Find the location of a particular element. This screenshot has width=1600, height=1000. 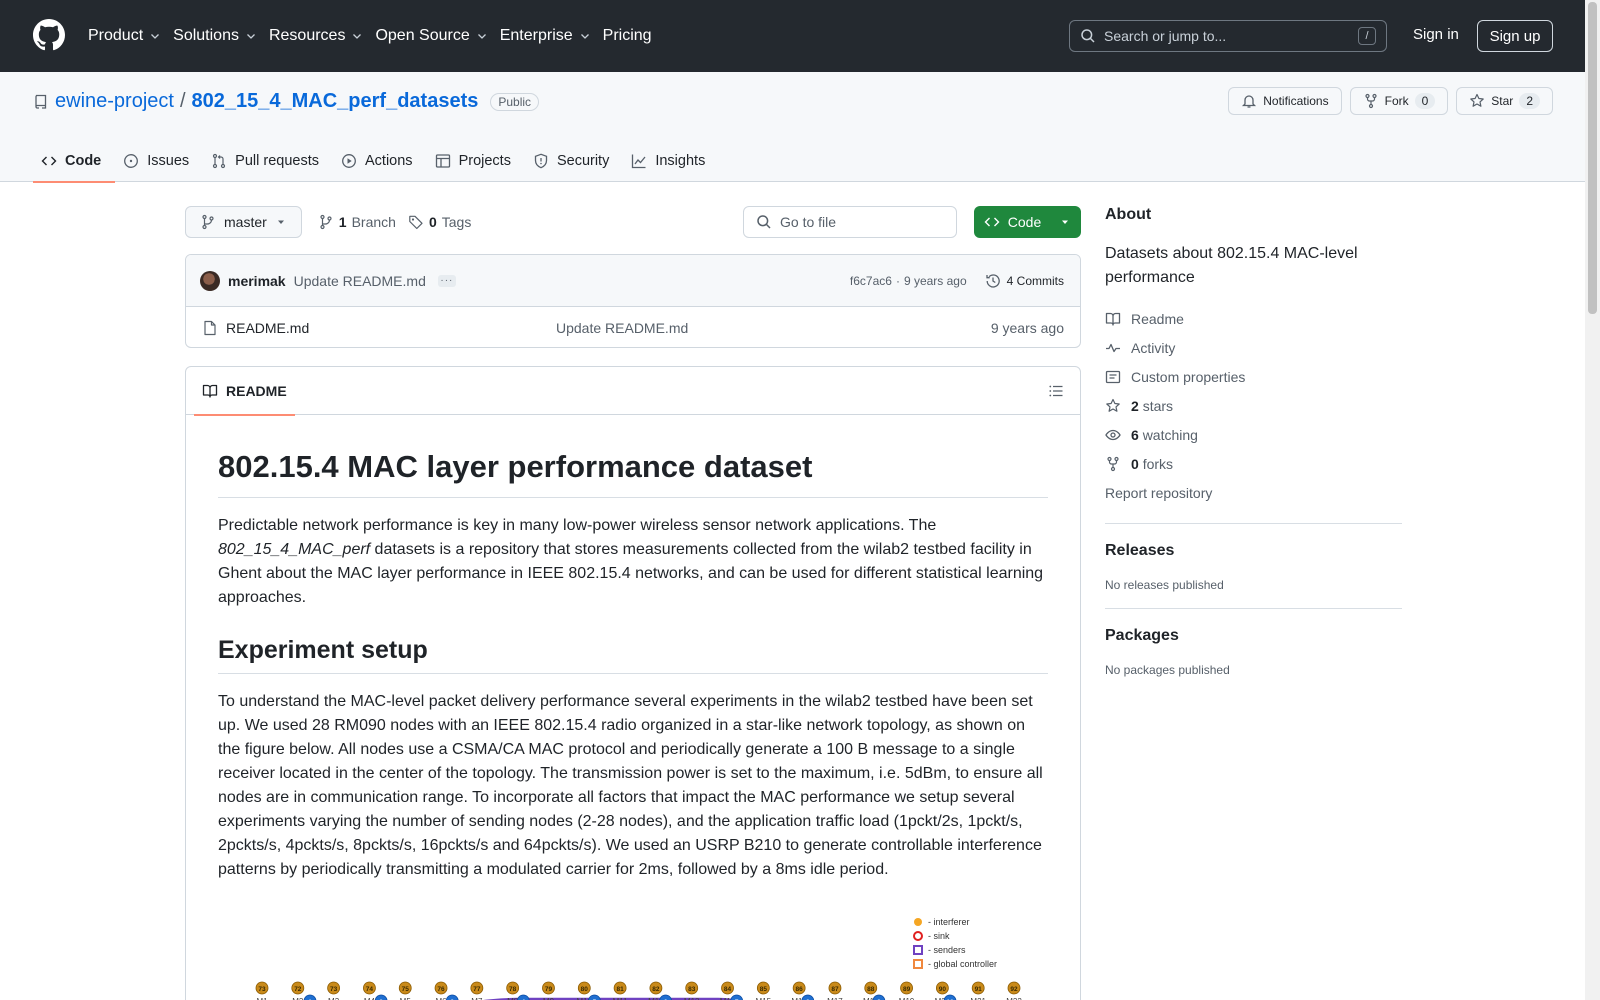

nav-product: Product is located at coordinates (130, 36).